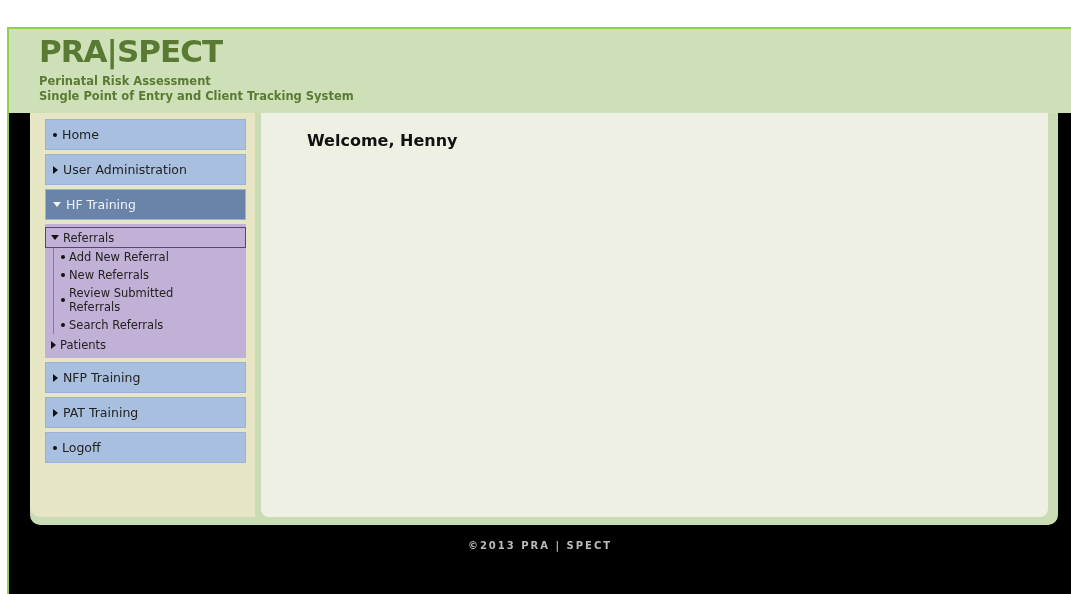  What do you see at coordinates (145, 134) in the screenshot?
I see `menu-item: Home` at bounding box center [145, 134].